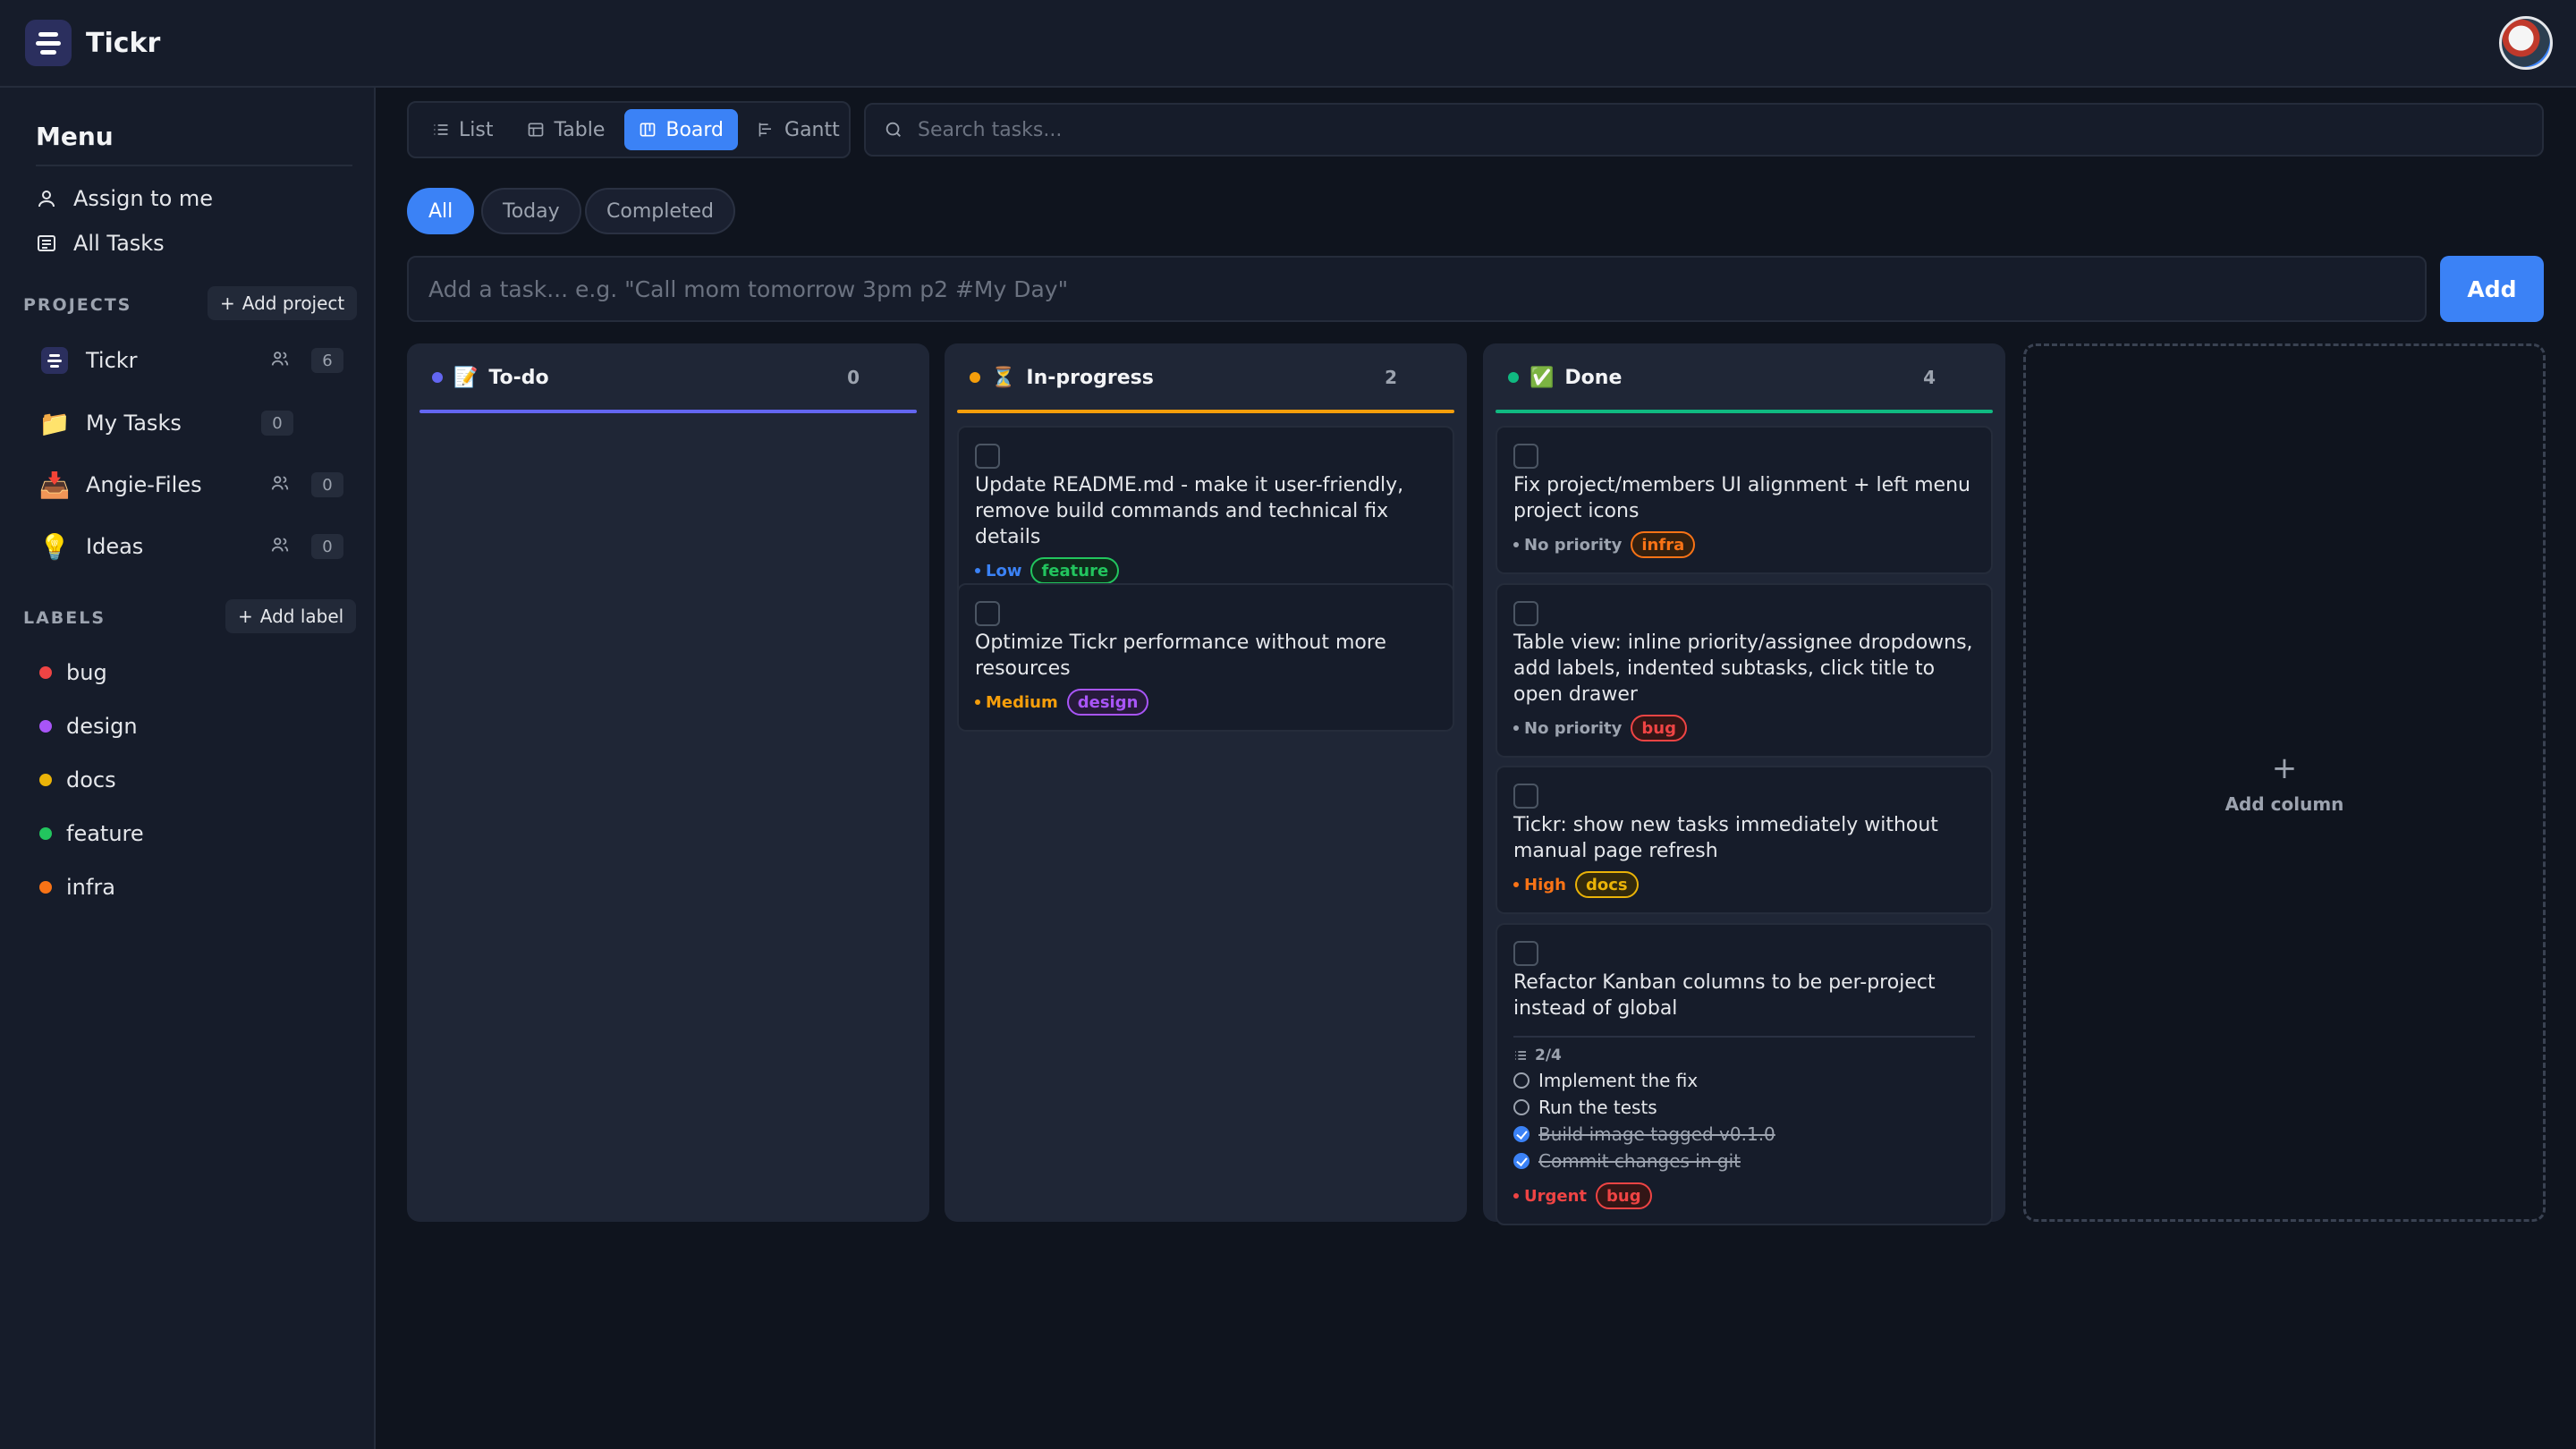 Image resolution: width=2576 pixels, height=1449 pixels. Describe the element at coordinates (1663, 544) in the screenshot. I see `task-tag: infra` at that location.